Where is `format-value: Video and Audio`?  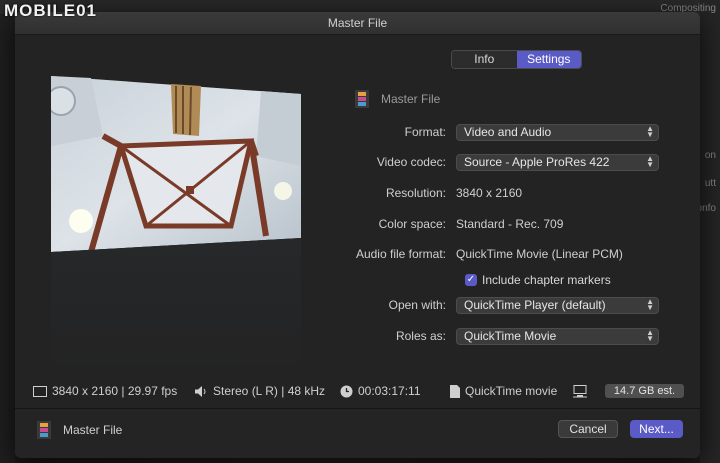
format-value: Video and Audio is located at coordinates (508, 131).